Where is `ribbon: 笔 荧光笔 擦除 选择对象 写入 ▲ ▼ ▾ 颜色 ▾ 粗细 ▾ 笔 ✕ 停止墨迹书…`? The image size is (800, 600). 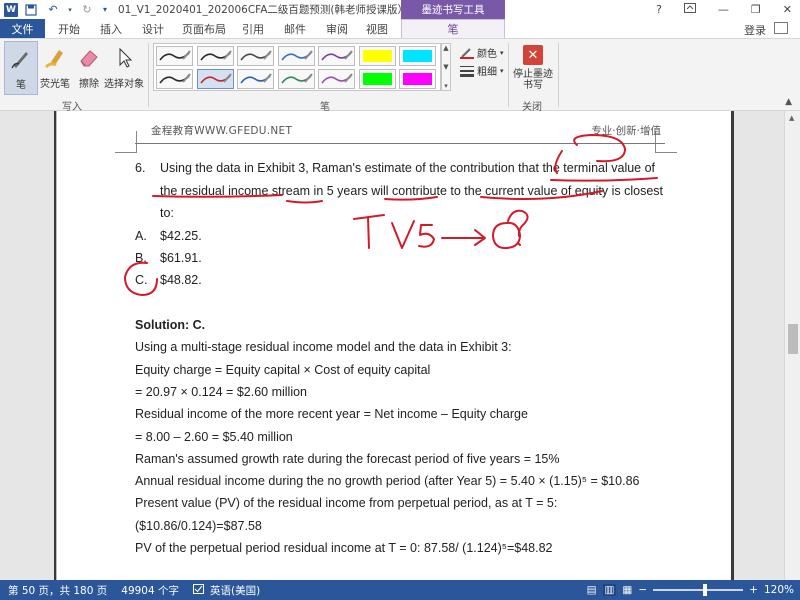
ribbon: 笔 荧光笔 擦除 选择对象 写入 ▲ ▼ ▾ 颜色 ▾ 粗细 ▾ 笔 ✕ 停止墨迹书… is located at coordinates (400, 75).